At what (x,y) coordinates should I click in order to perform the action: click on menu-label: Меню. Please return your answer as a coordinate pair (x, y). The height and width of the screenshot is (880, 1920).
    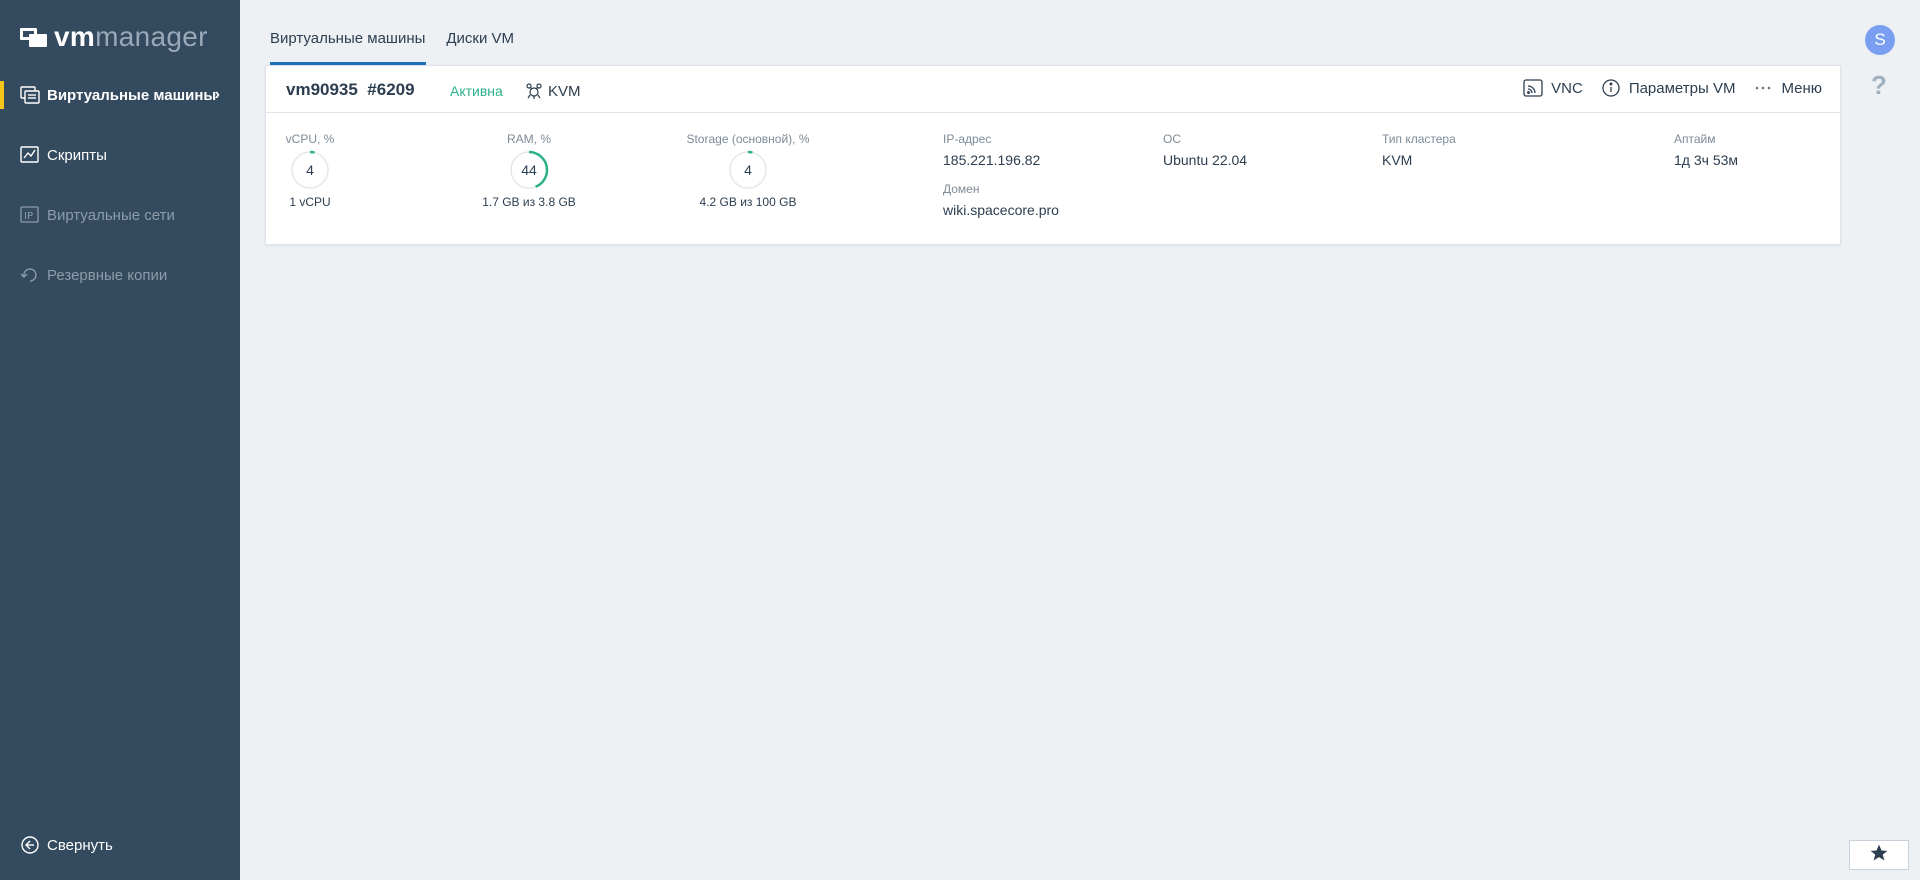
    Looking at the image, I should click on (1801, 88).